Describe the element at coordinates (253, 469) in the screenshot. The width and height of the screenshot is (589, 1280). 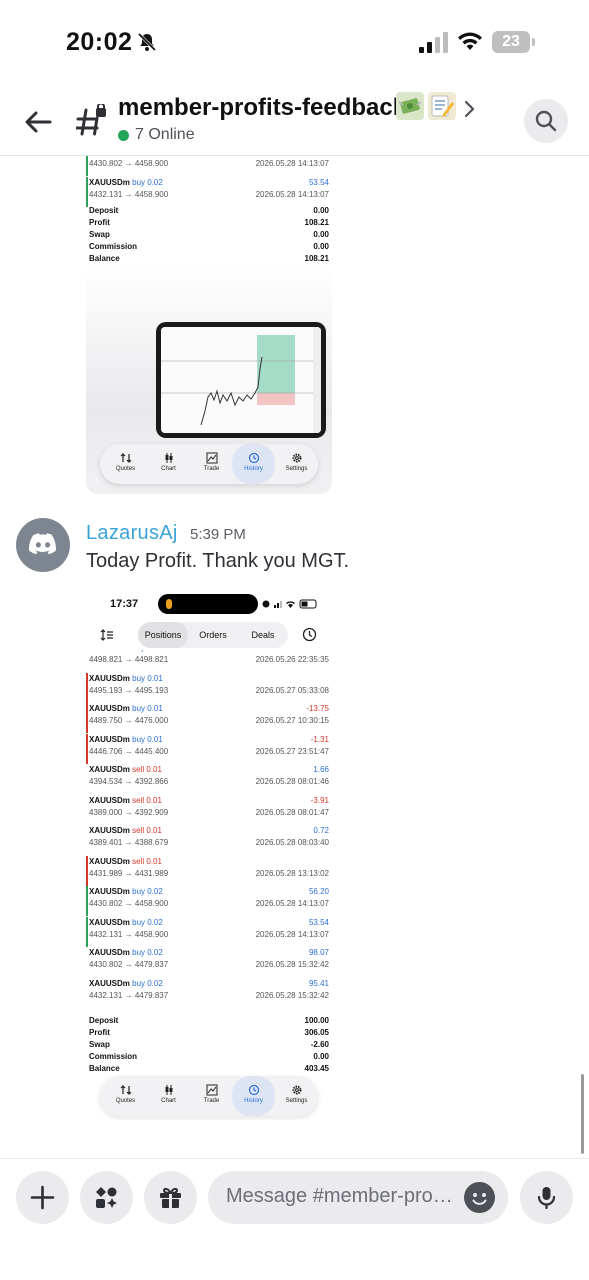
I see `tab-label: History` at that location.